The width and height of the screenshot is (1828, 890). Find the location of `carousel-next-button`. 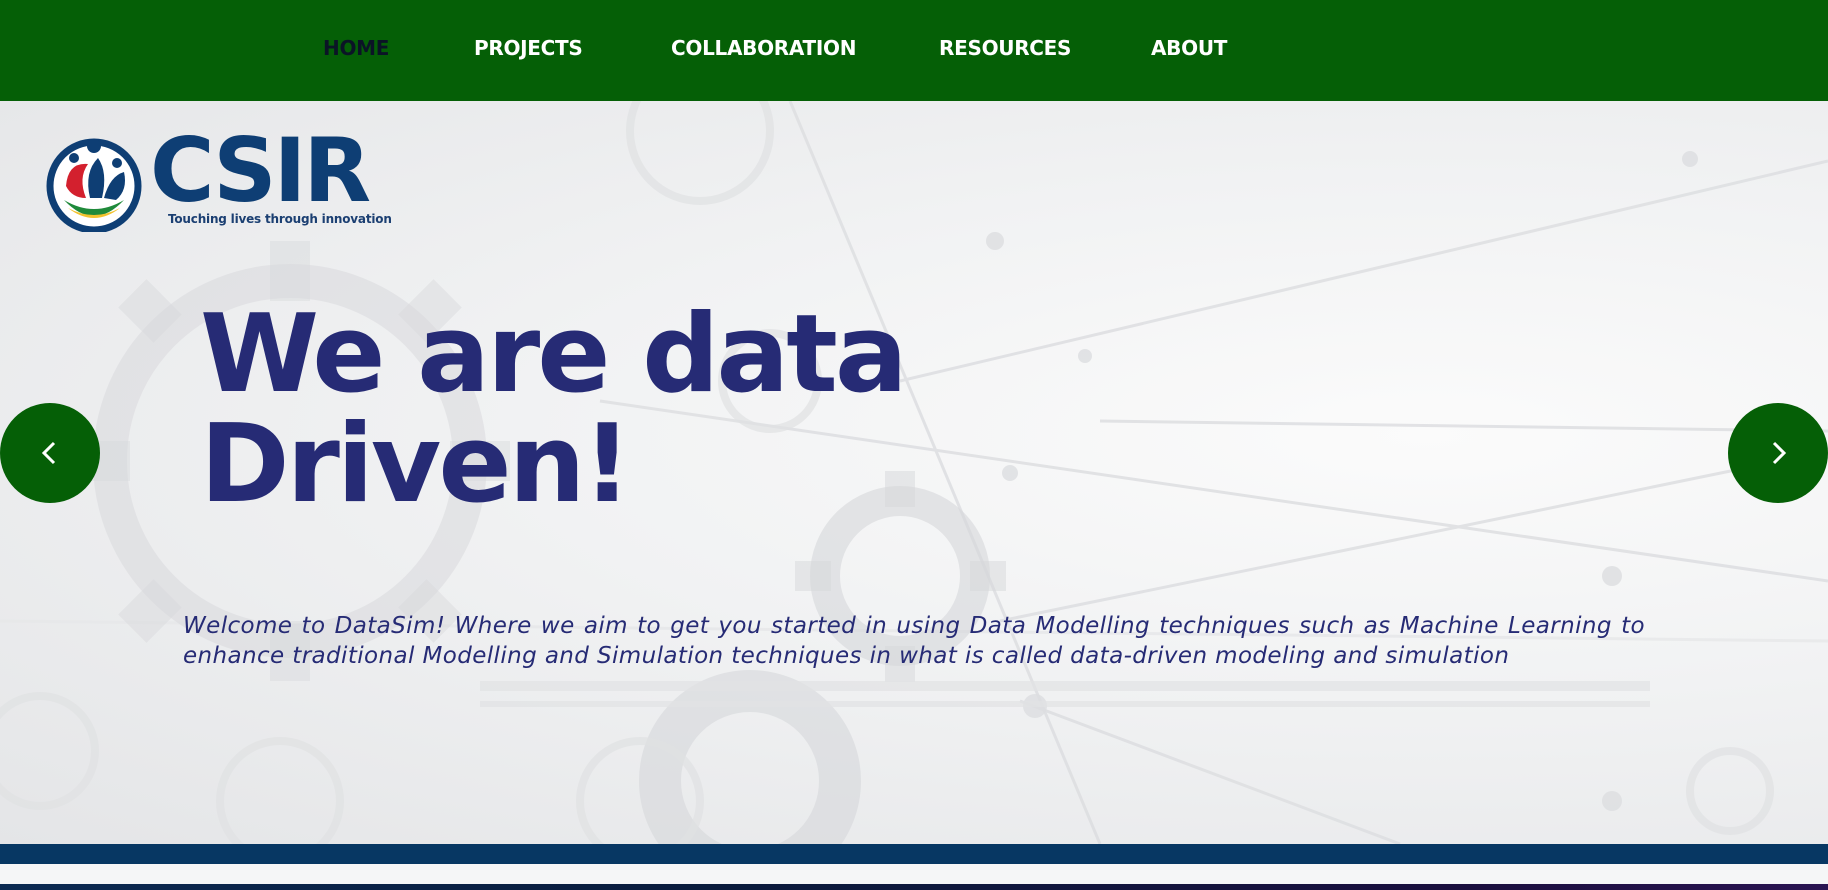

carousel-next-button is located at coordinates (1778, 453).